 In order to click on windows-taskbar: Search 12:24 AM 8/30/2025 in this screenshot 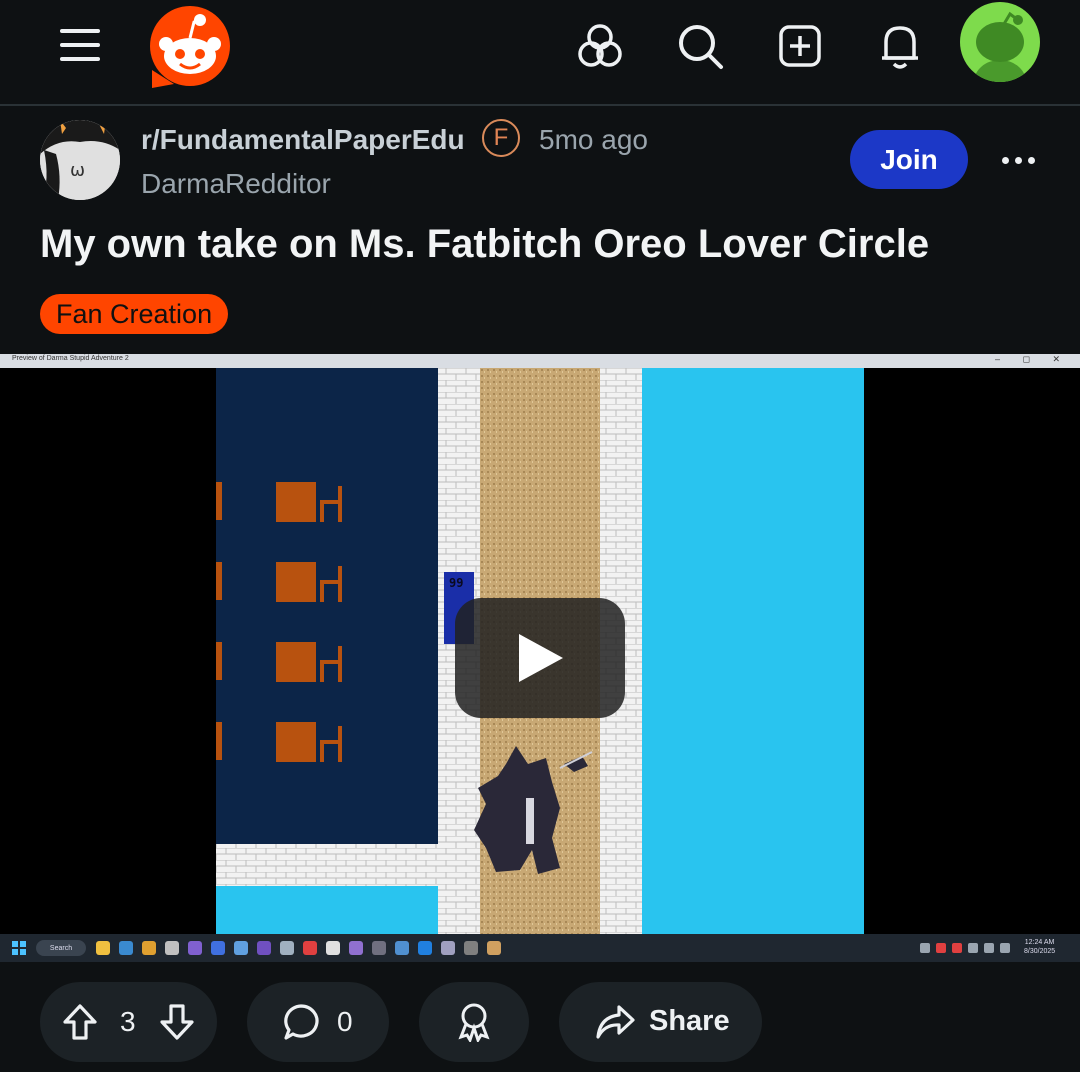, I will do `click(540, 948)`.